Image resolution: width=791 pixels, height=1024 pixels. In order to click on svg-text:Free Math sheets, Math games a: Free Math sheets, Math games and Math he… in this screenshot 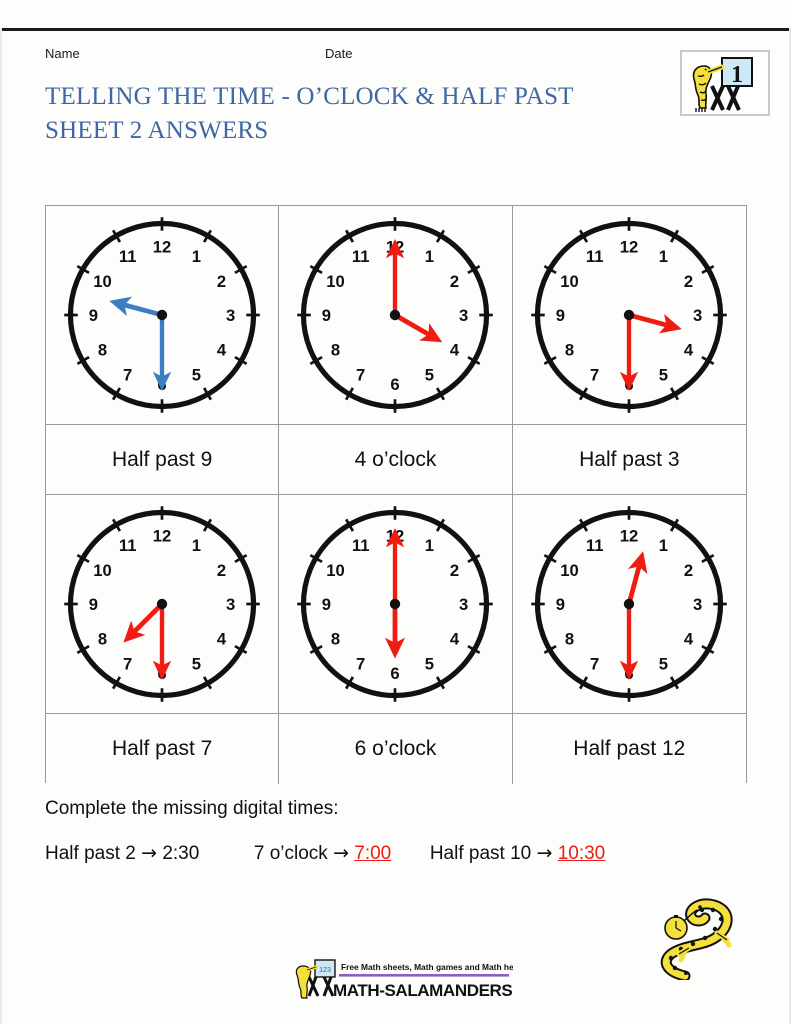, I will do `click(427, 967)`.